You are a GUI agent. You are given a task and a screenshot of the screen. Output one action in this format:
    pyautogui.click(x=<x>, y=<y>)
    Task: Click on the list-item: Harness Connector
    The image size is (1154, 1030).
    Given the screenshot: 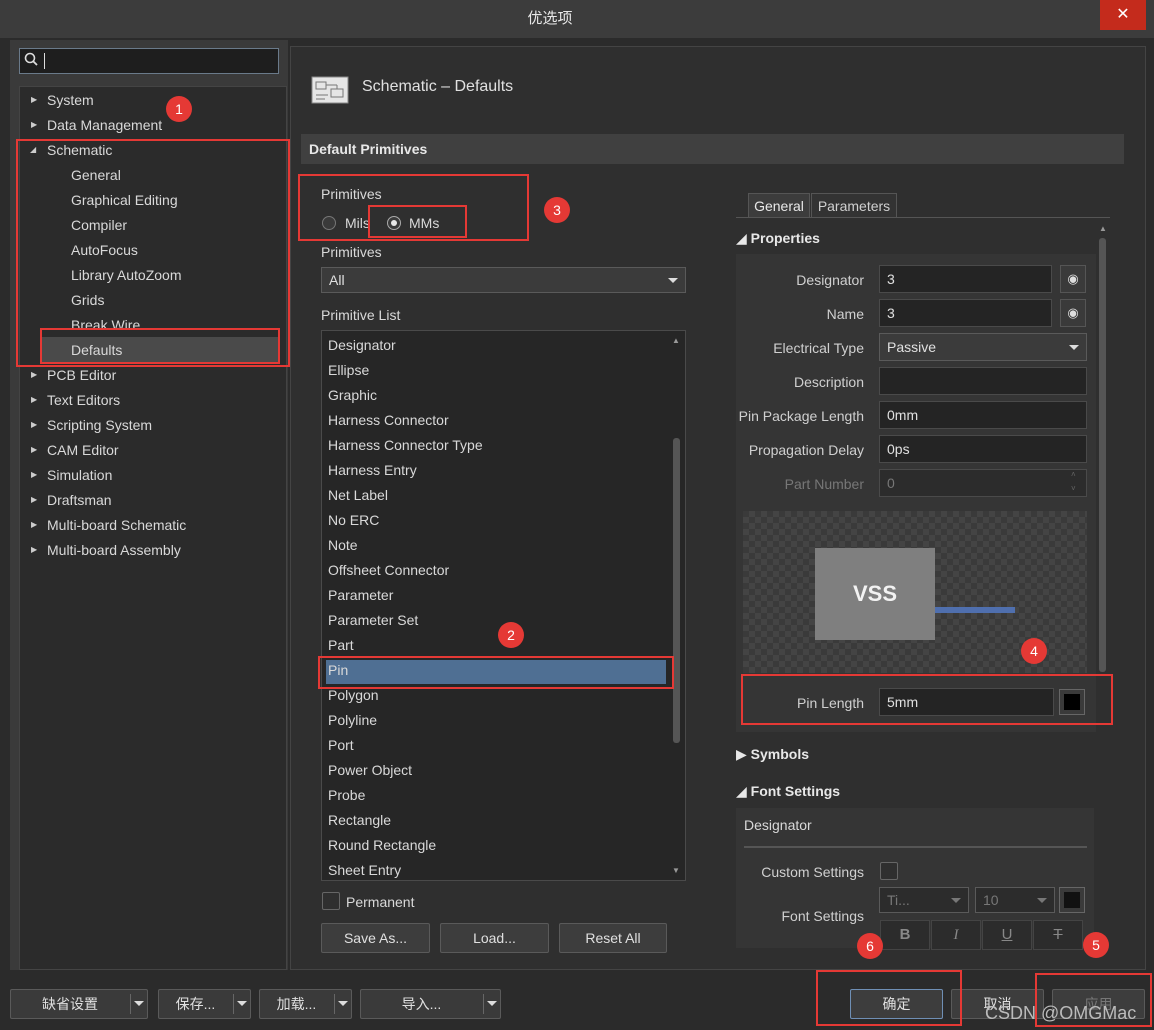 What is the action you would take?
    pyautogui.click(x=388, y=420)
    